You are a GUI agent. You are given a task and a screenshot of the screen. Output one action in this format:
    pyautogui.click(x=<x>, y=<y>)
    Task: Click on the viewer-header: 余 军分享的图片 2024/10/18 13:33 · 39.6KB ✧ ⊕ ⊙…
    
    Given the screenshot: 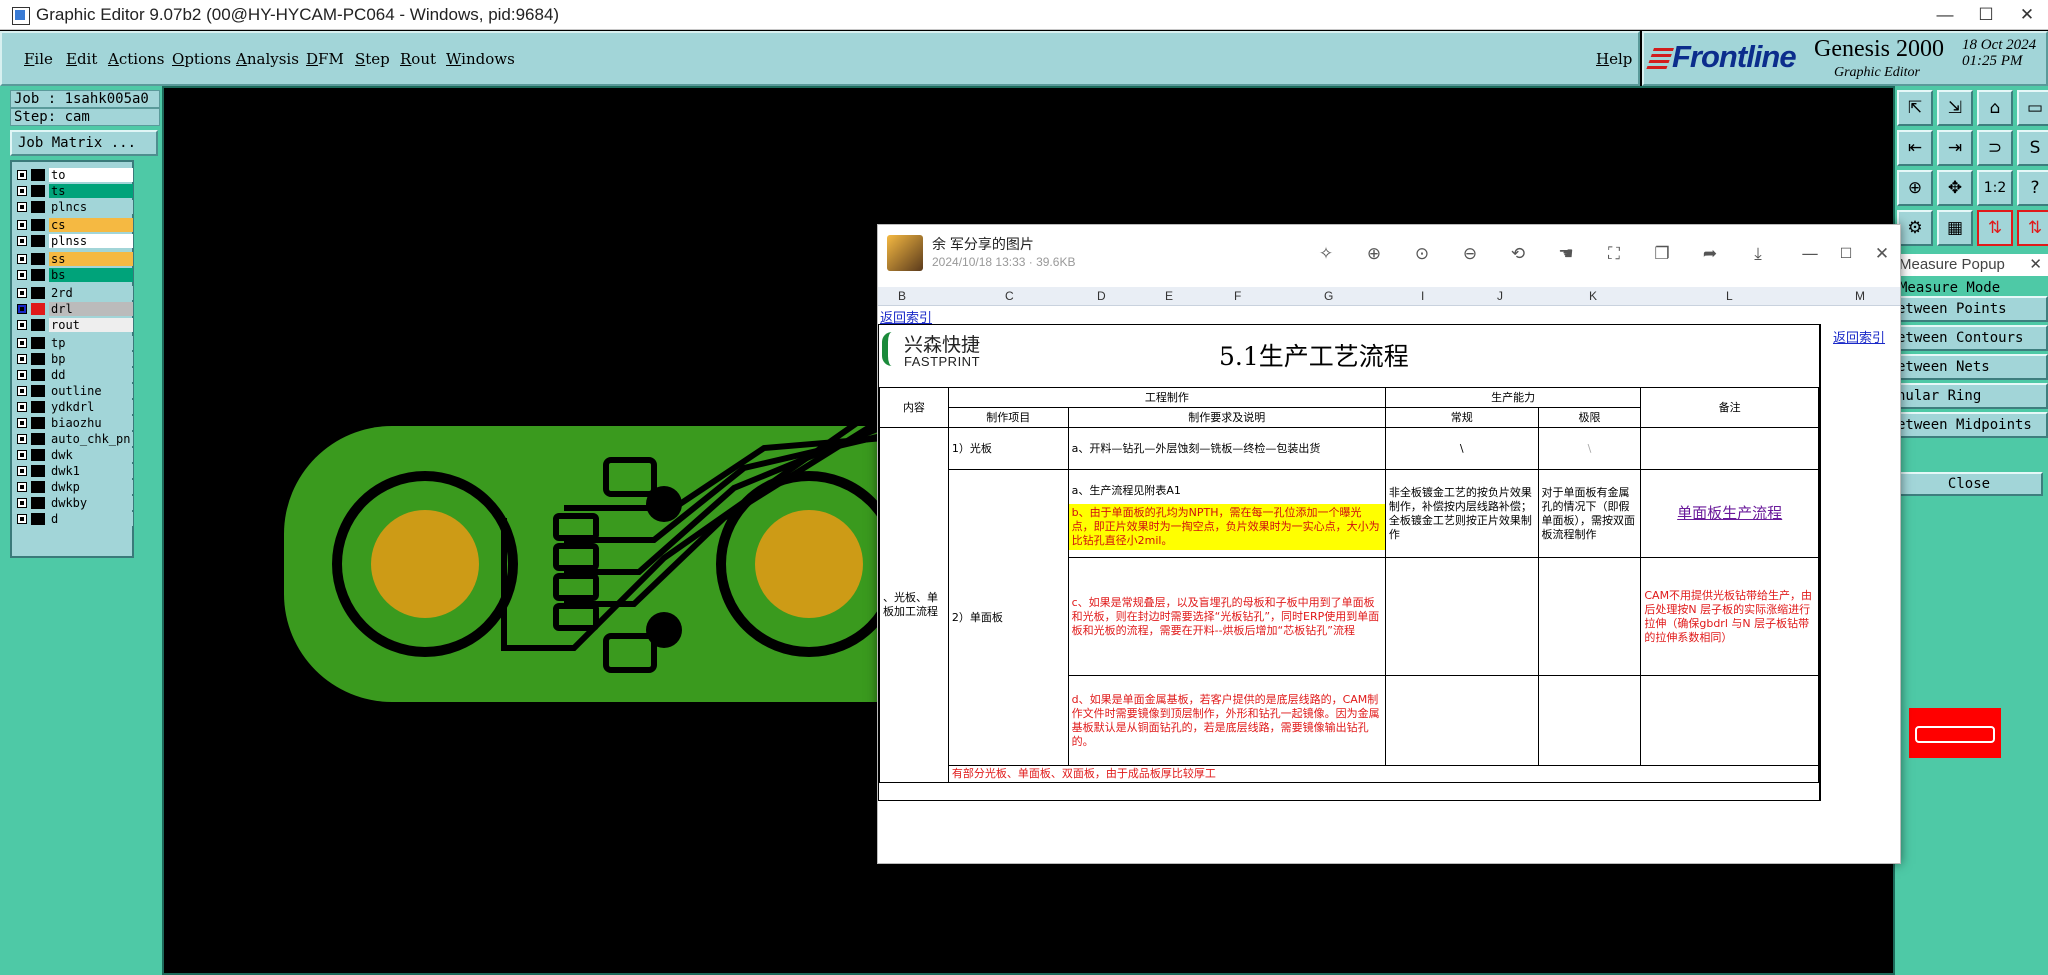 What is the action you would take?
    pyautogui.click(x=1389, y=256)
    